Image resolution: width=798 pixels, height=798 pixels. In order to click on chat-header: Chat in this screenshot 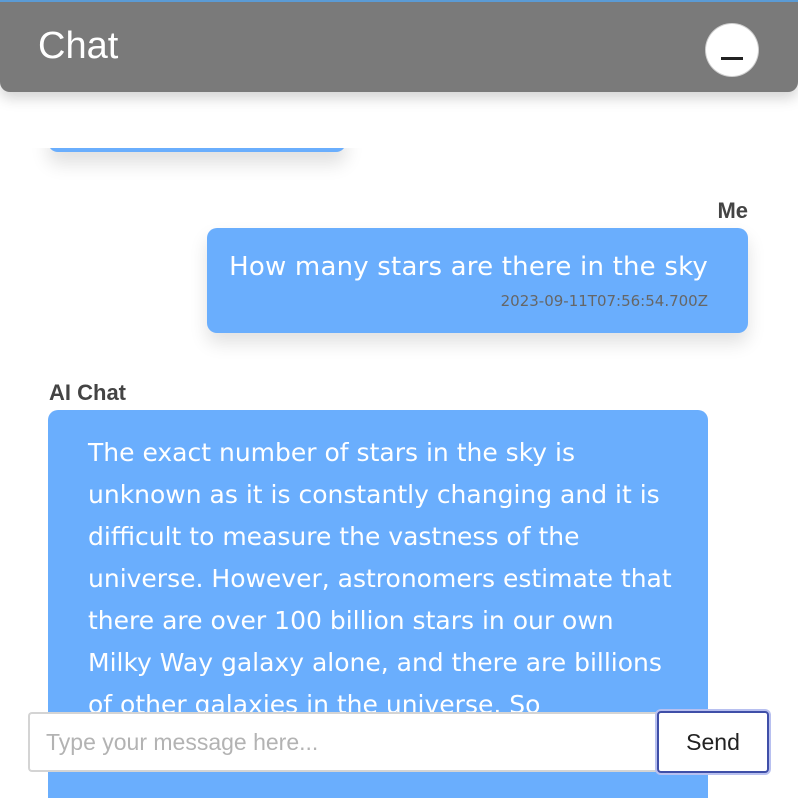, I will do `click(399, 46)`.